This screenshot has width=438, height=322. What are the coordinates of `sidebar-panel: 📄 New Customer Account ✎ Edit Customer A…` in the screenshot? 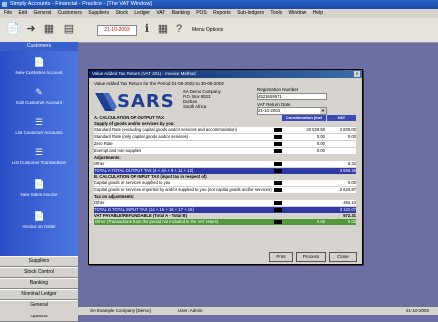 It's located at (39, 153).